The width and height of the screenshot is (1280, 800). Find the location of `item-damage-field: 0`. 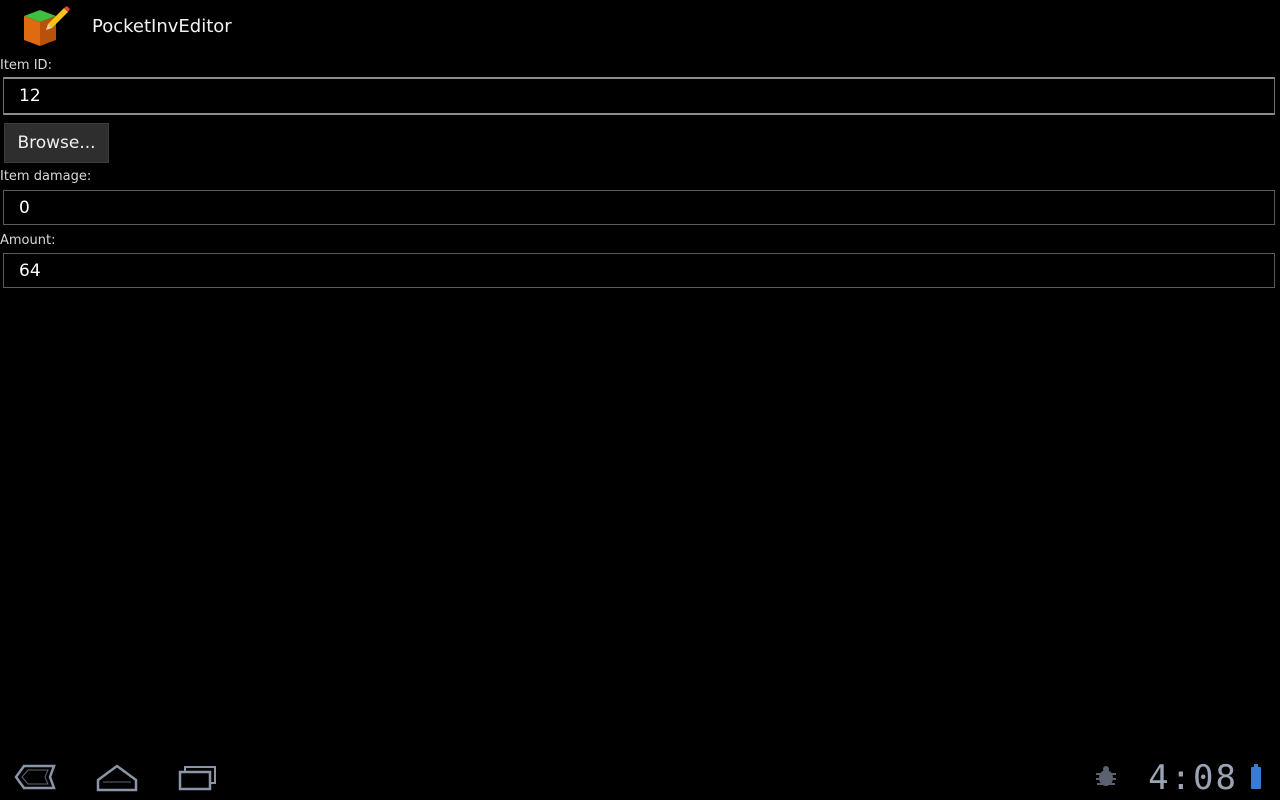

item-damage-field: 0 is located at coordinates (639, 207).